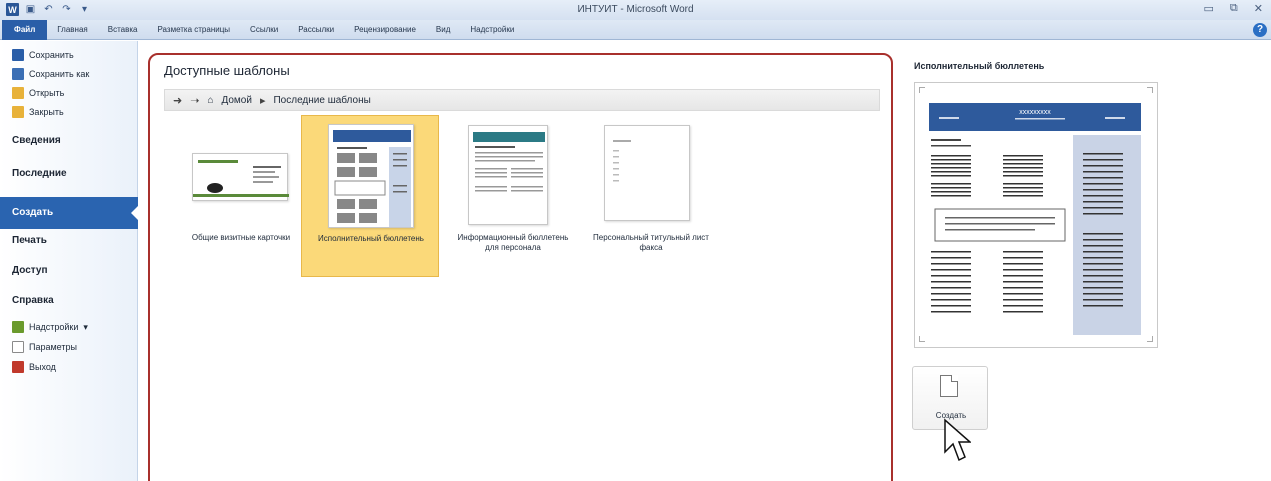 Image resolution: width=1271 pixels, height=481 pixels. I want to click on nav-options: Параметры, so click(44, 347).